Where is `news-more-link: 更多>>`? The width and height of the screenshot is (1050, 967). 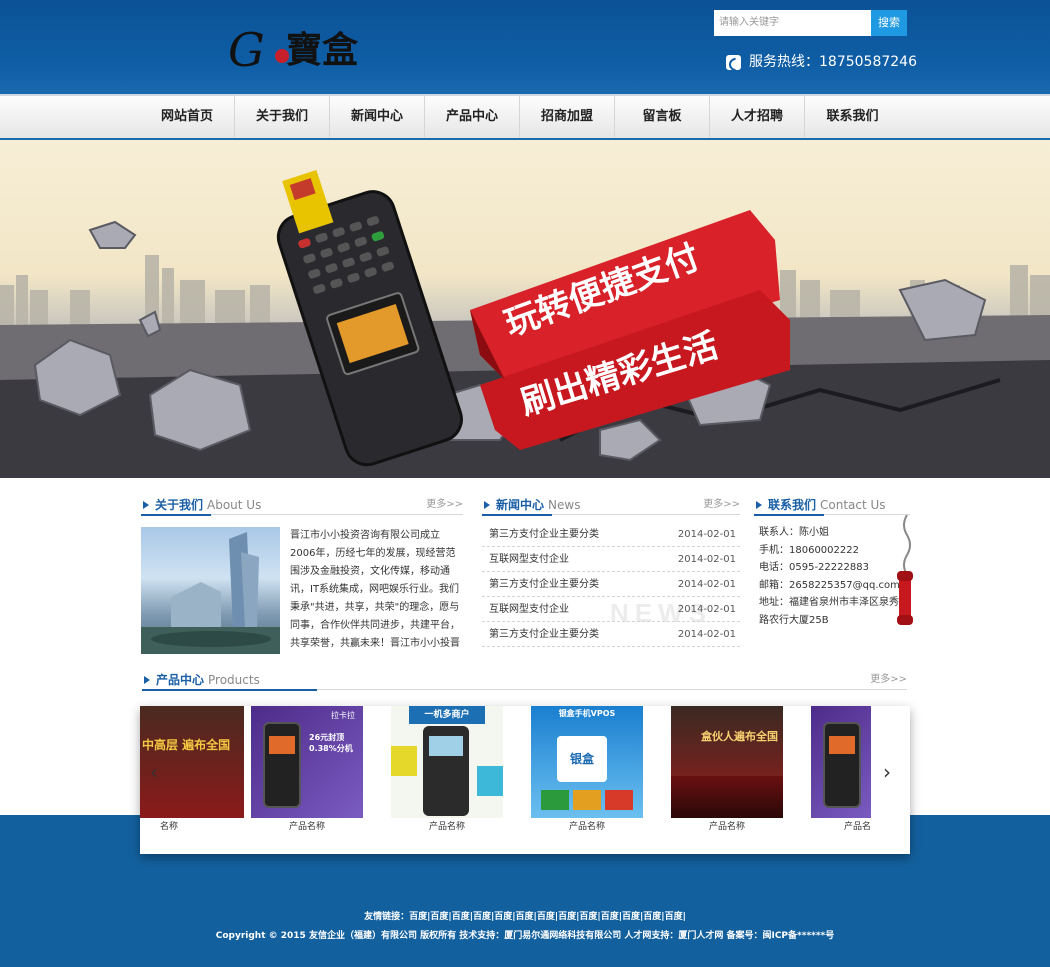 news-more-link: 更多>> is located at coordinates (721, 505).